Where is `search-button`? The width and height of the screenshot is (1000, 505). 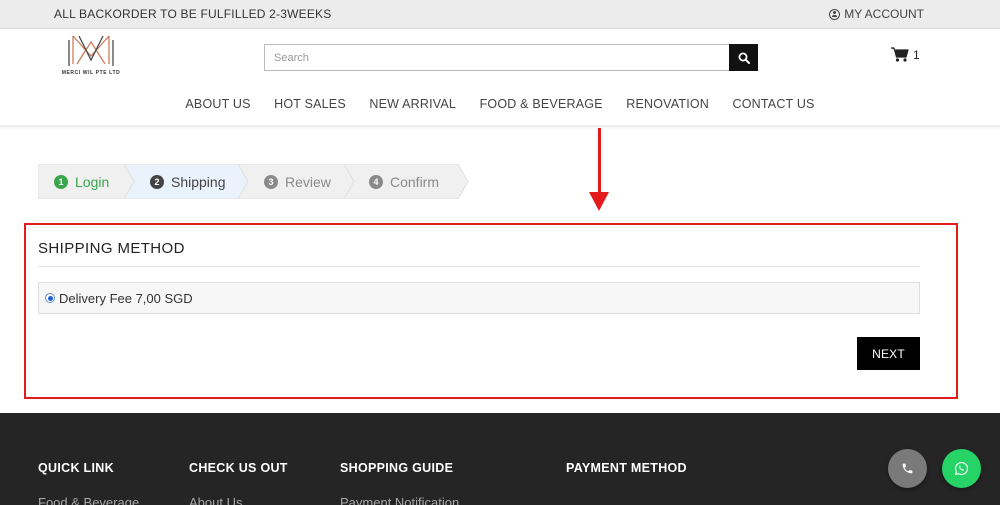 search-button is located at coordinates (743, 57).